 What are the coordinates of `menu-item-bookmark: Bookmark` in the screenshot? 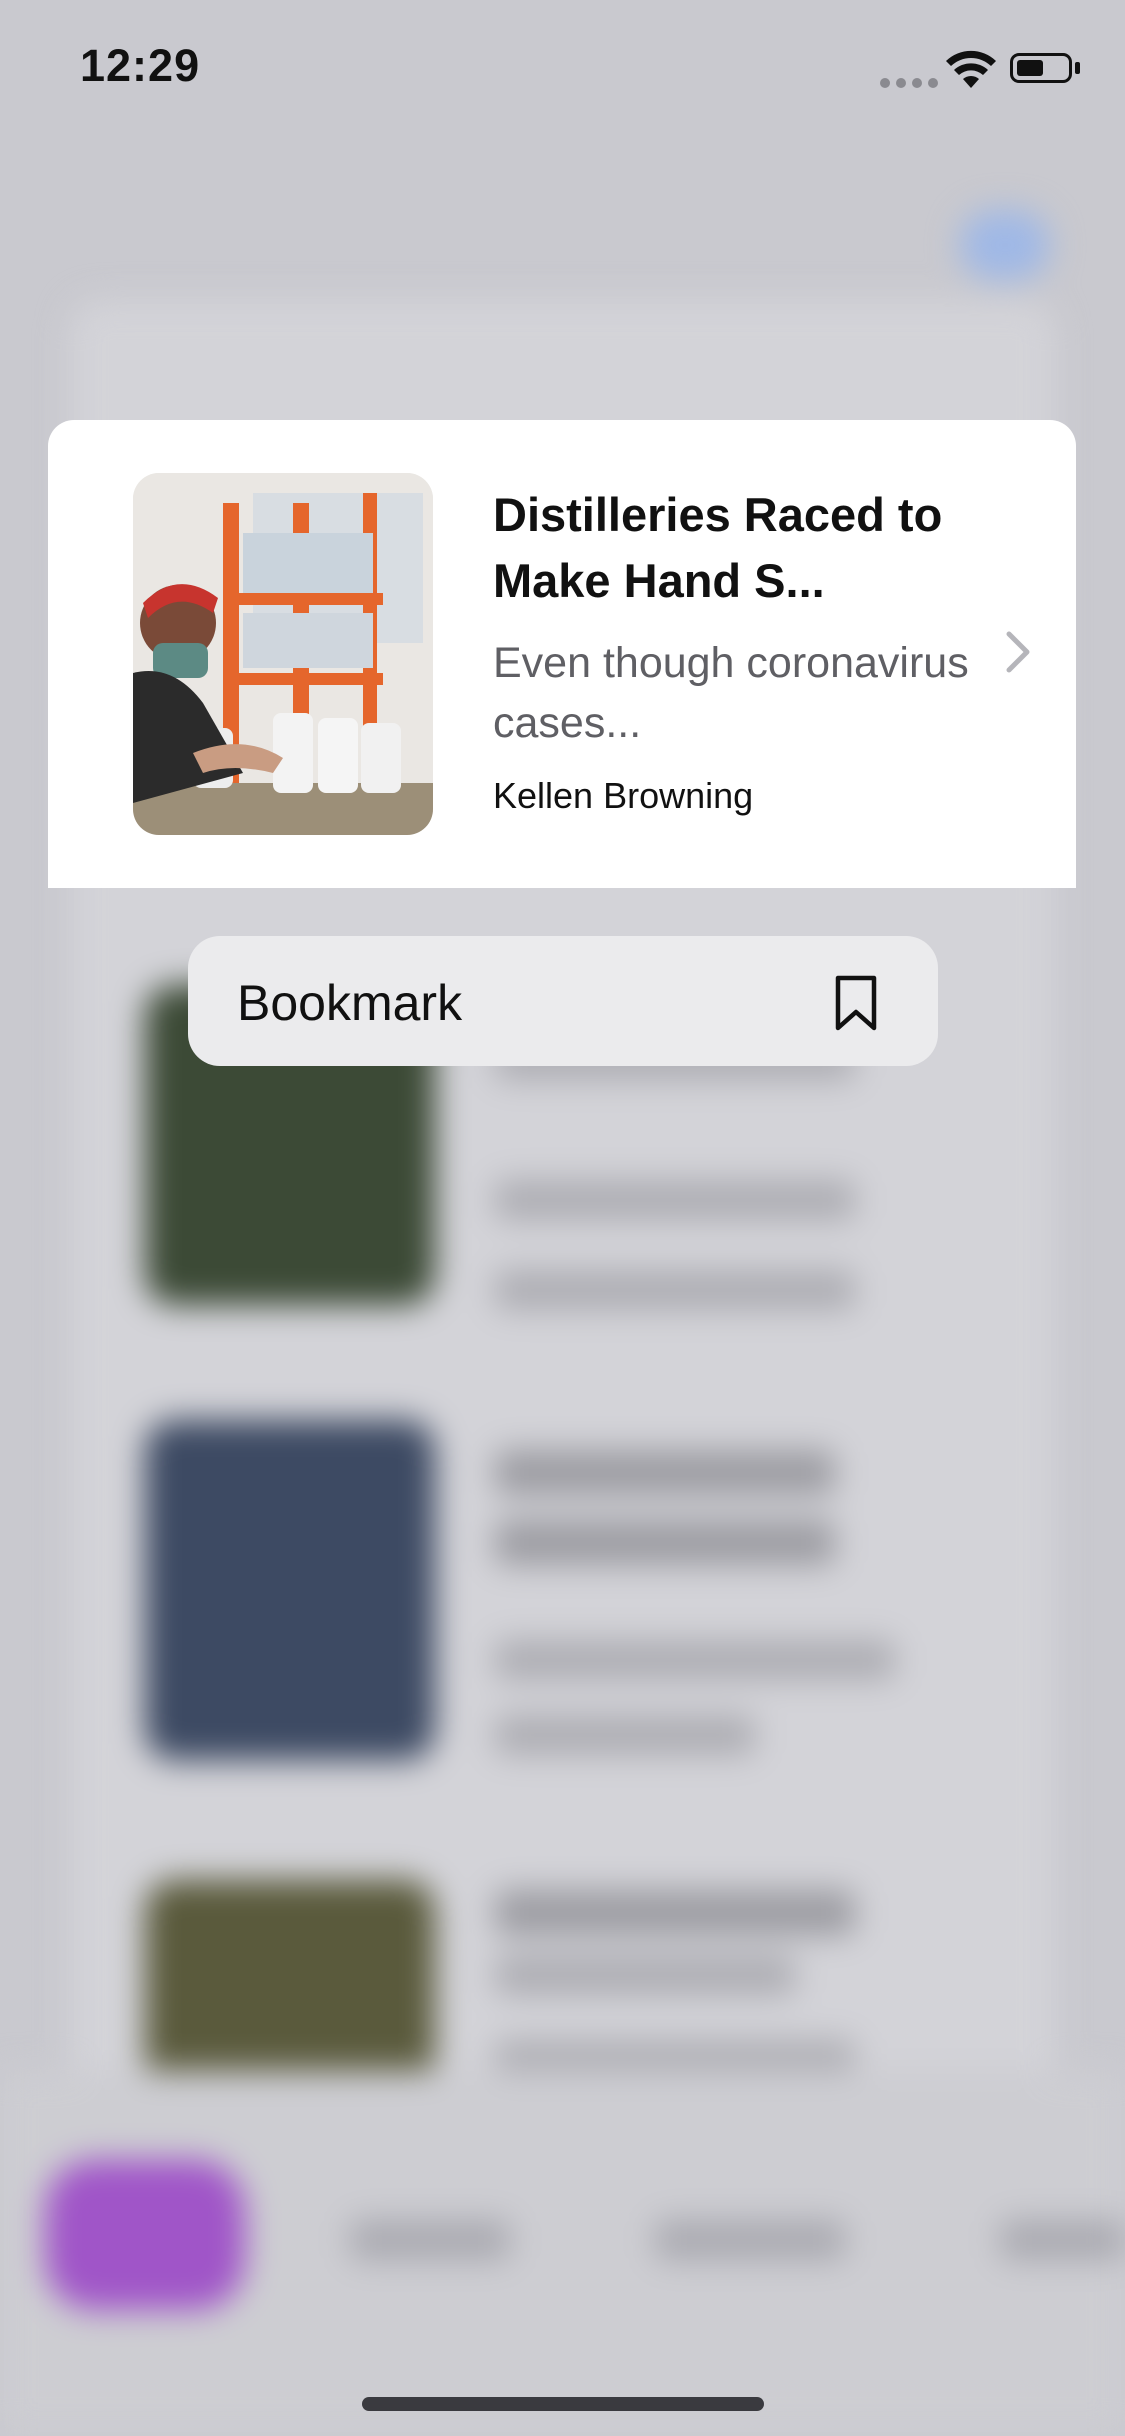 It's located at (563, 1001).